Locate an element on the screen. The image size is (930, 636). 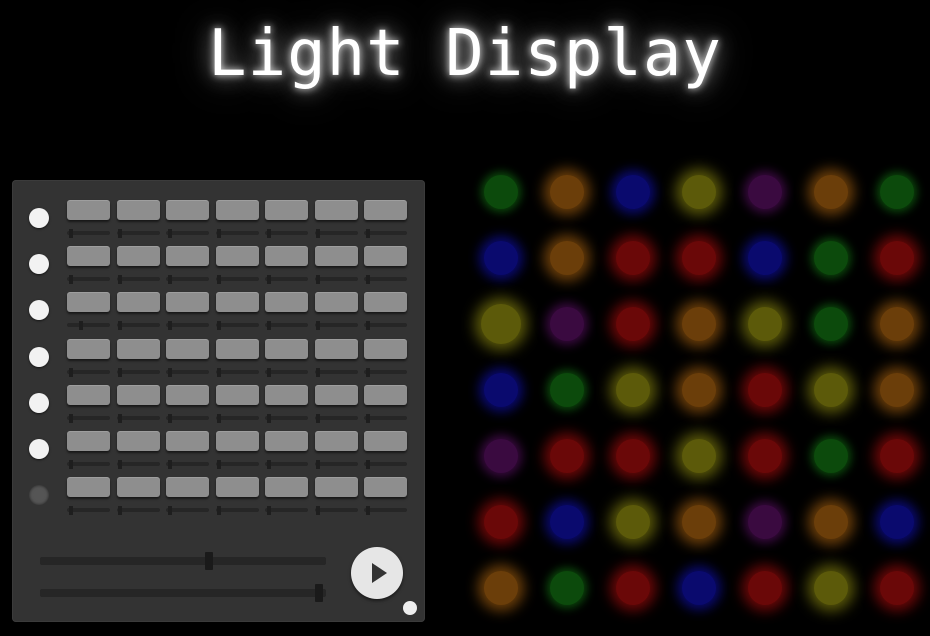
step-pad-r1-c2 is located at coordinates (138, 210).